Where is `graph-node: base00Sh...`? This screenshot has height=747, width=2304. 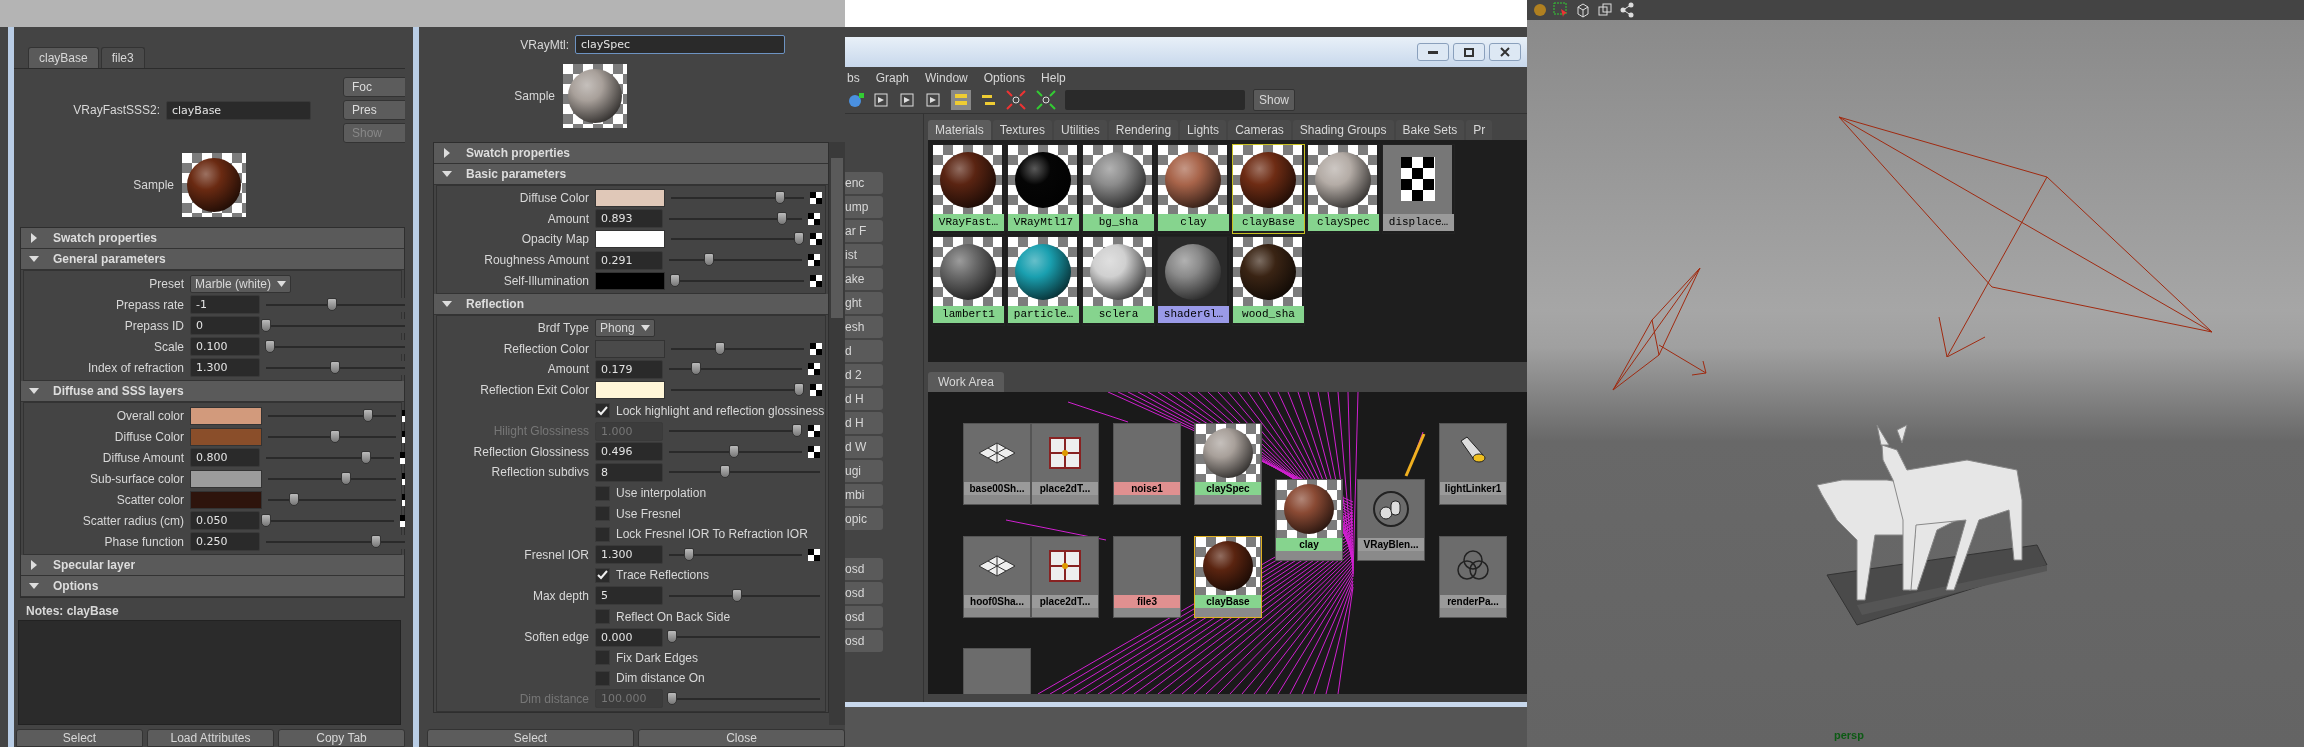 graph-node: base00Sh... is located at coordinates (997, 464).